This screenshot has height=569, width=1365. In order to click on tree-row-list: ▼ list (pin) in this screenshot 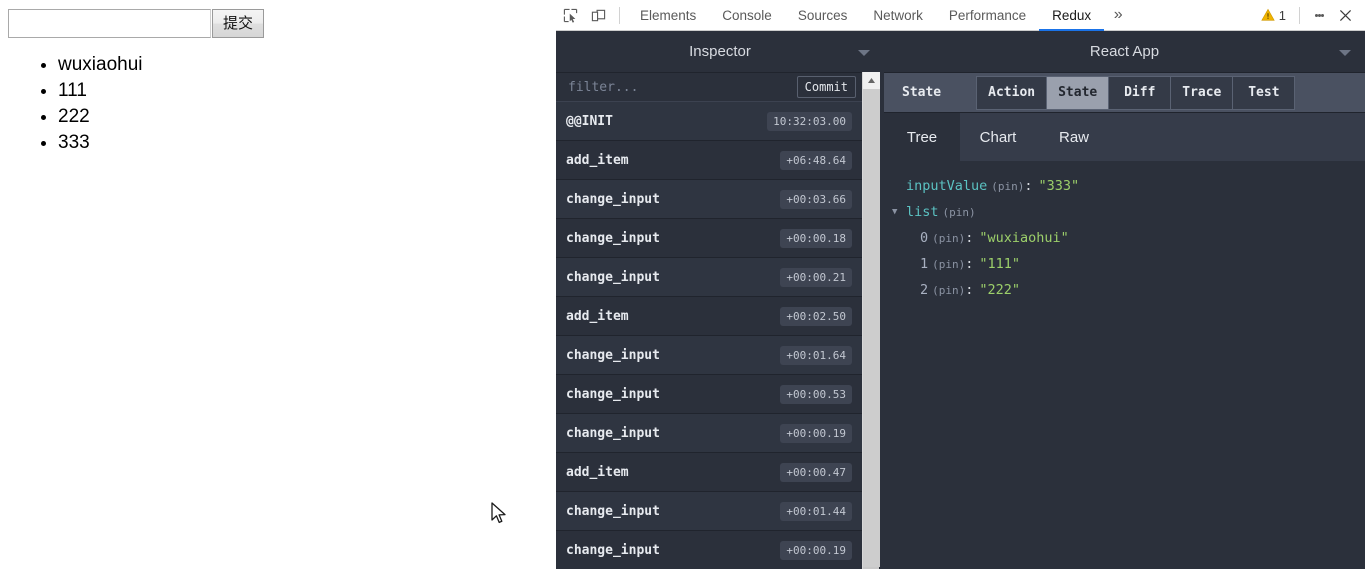, I will do `click(1124, 212)`.